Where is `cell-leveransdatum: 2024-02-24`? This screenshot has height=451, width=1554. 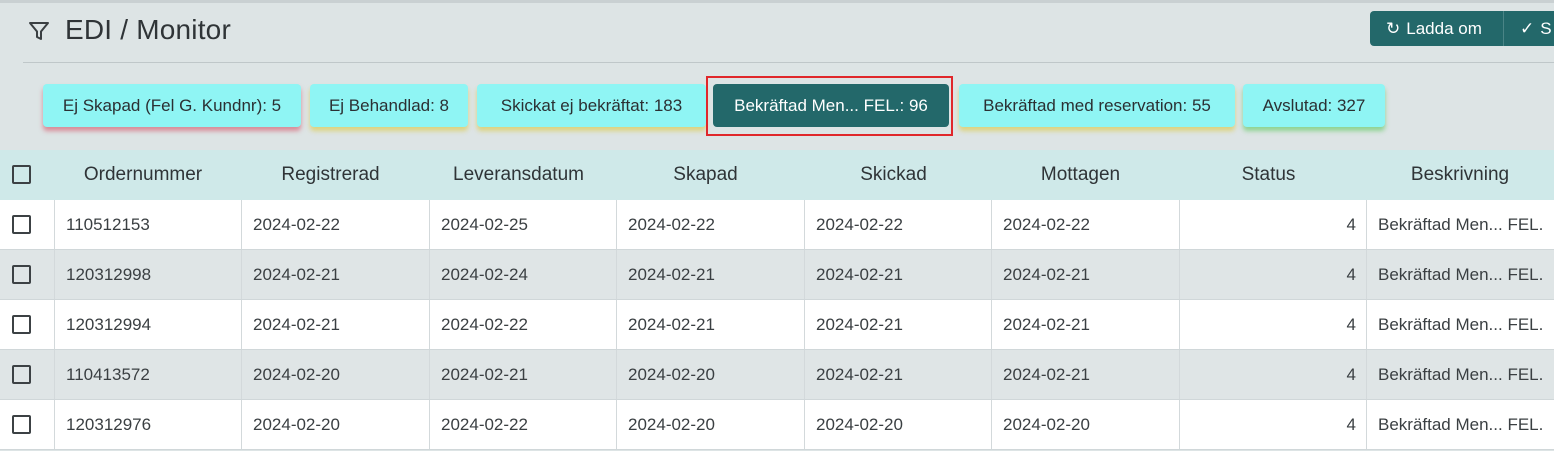 cell-leveransdatum: 2024-02-24 is located at coordinates (522, 274).